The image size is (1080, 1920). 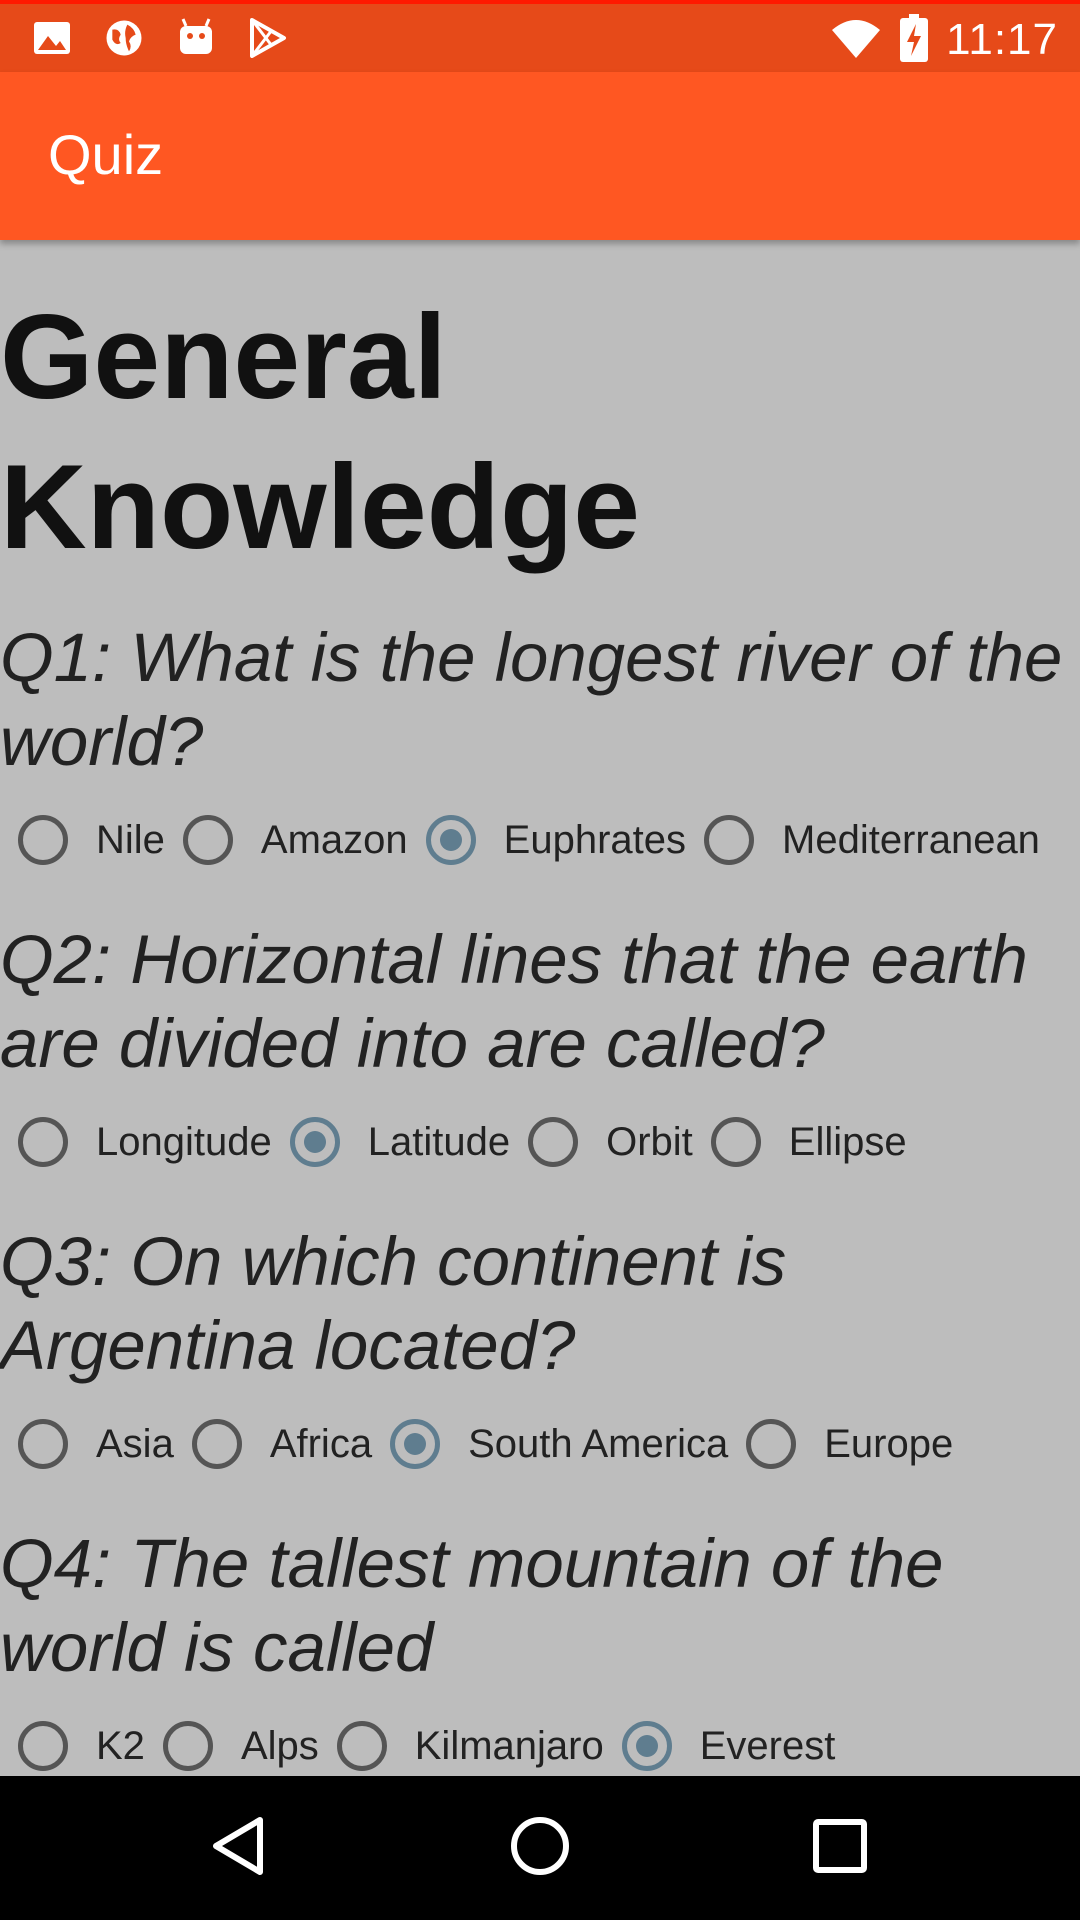 I want to click on option-alps: Alps, so click(x=240, y=1746).